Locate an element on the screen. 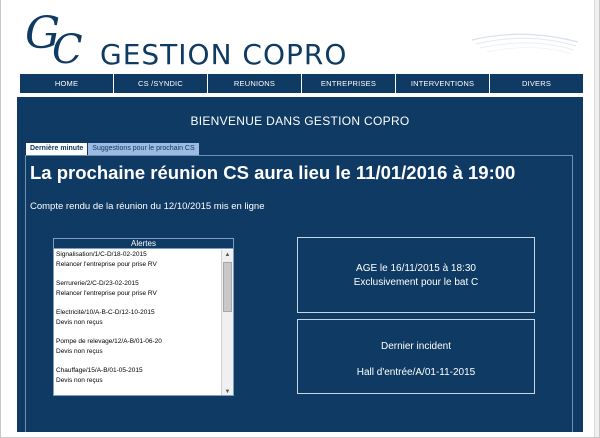 The height and width of the screenshot is (438, 600). nav-interventions: INTERVENTIONS is located at coordinates (442, 83).